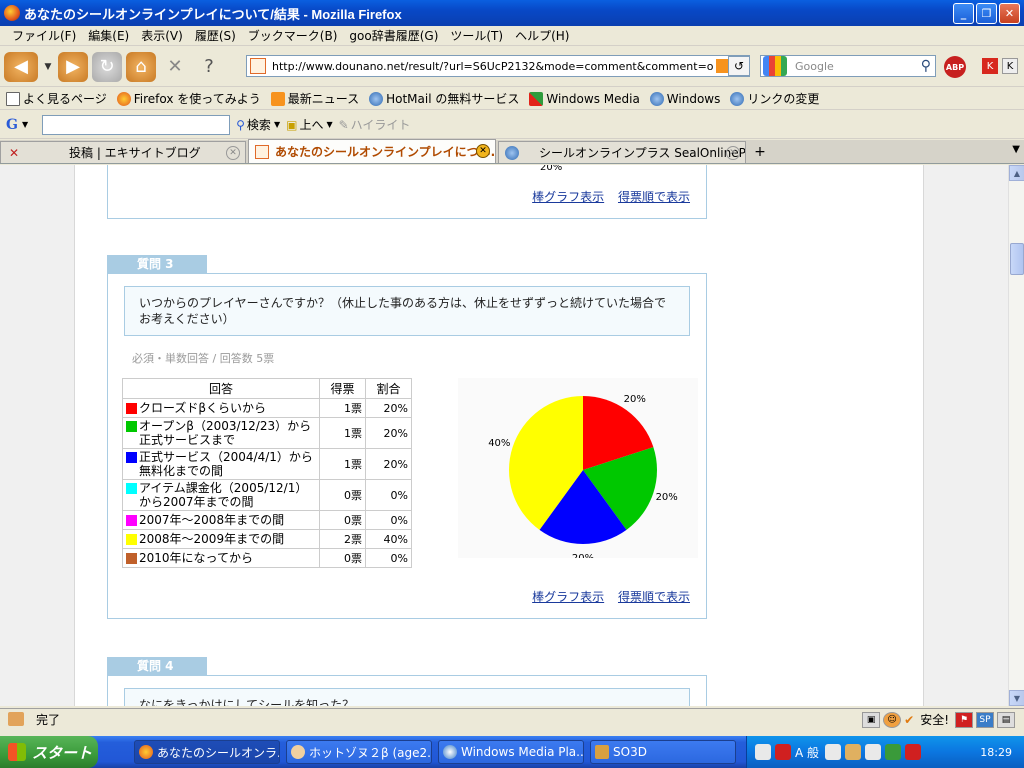 The height and width of the screenshot is (768, 1024). I want to click on table-row: アイテム課金化（2005/12/1）から2007年までの間 0票 0%, so click(267, 495).